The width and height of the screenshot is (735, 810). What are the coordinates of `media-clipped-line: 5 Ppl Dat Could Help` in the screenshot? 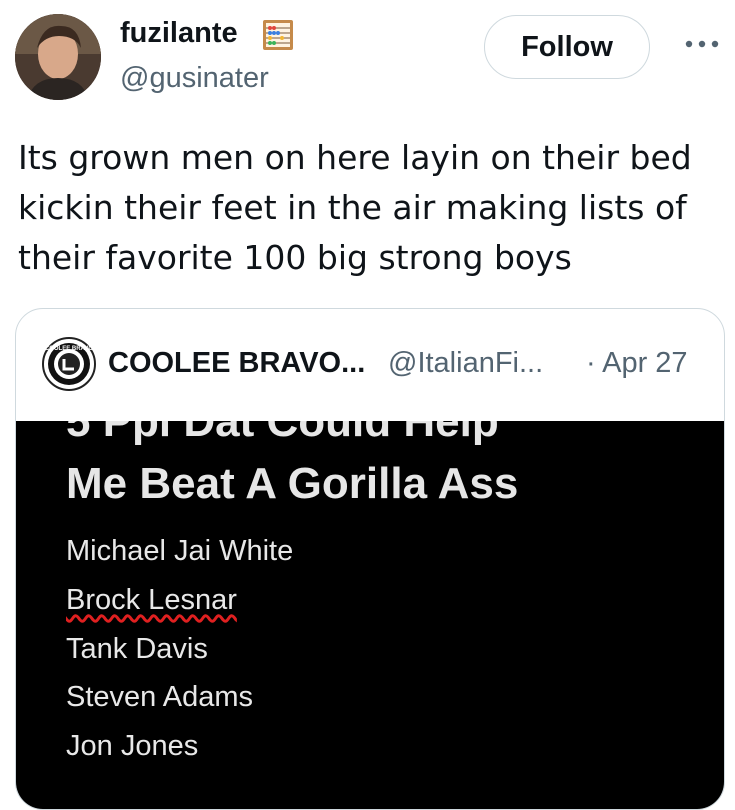 It's located at (282, 433).